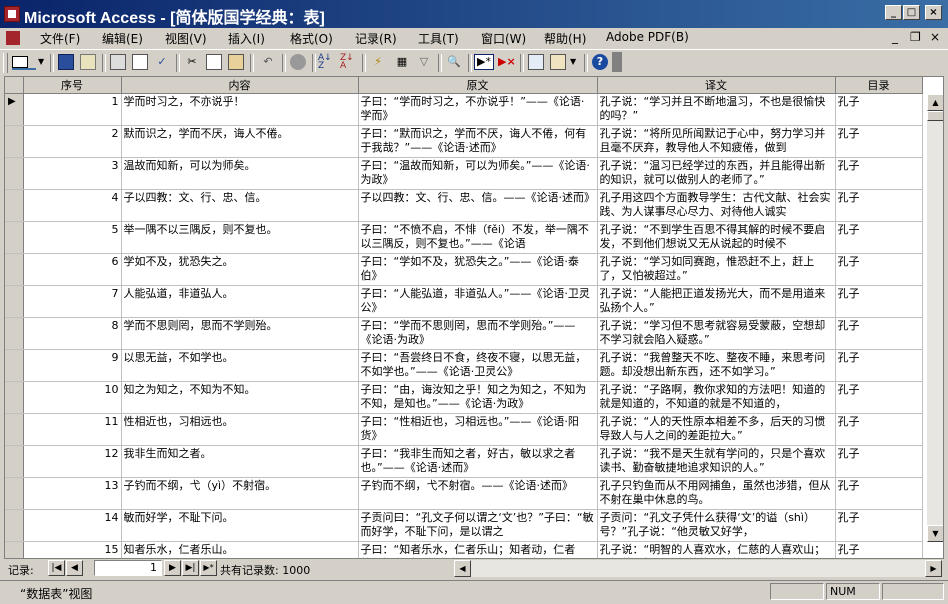  What do you see at coordinates (192, 62) in the screenshot?
I see `cut-icon: ✂` at bounding box center [192, 62].